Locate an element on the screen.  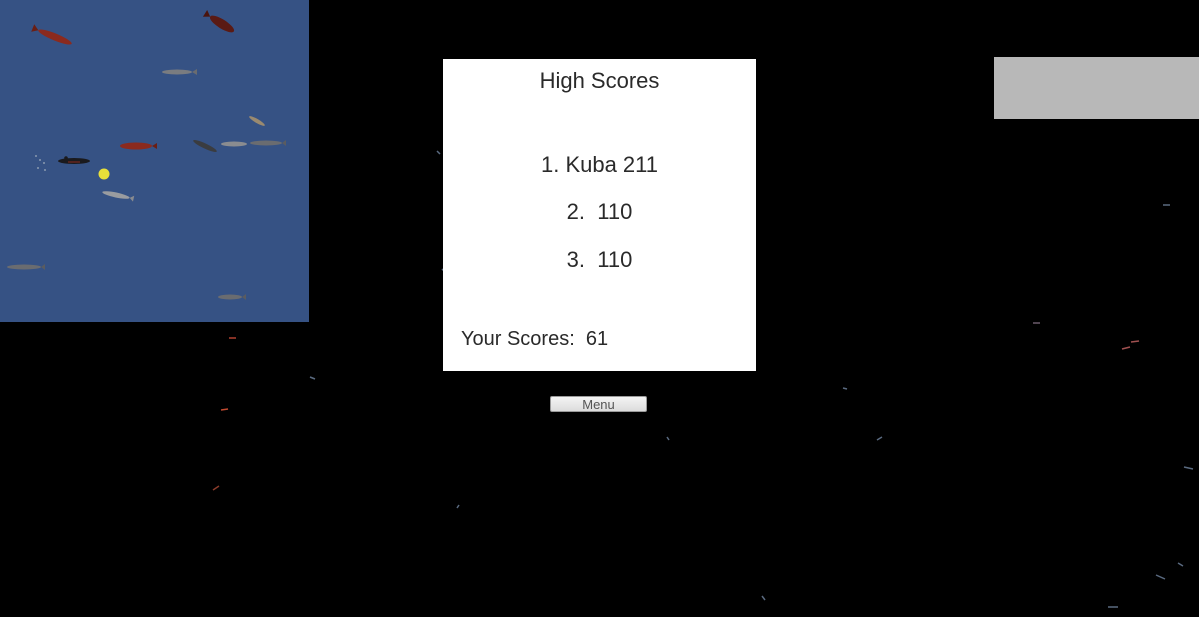
black-fish is located at coordinates (74, 160).